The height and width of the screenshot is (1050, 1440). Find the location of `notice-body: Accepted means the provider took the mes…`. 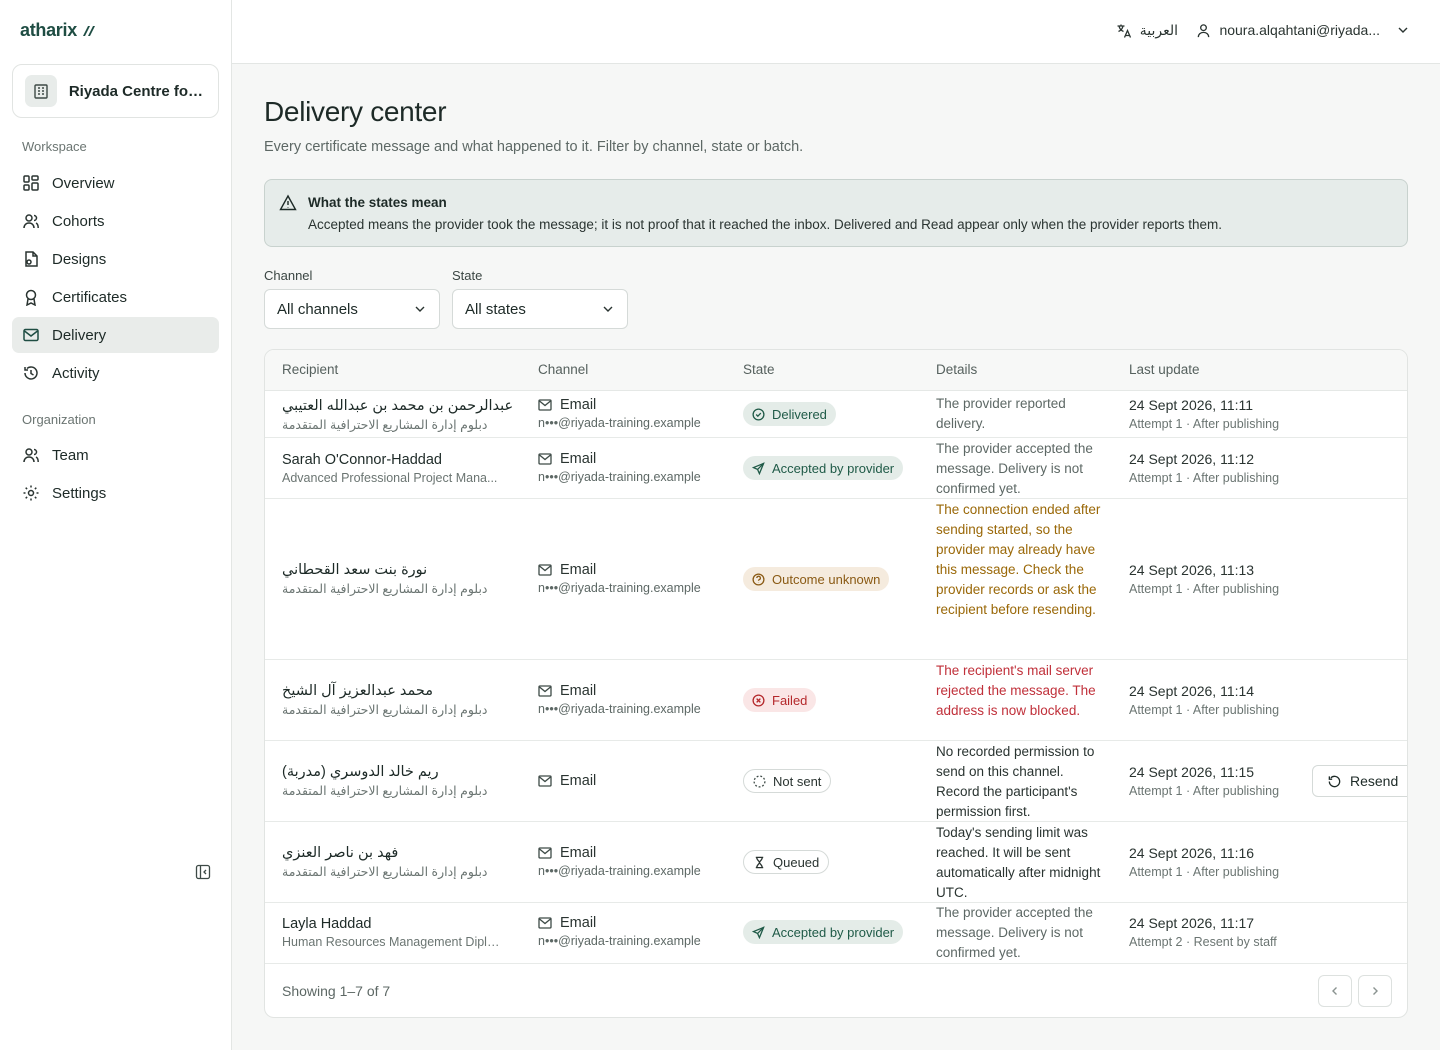

notice-body: Accepted means the provider took the mes… is located at coordinates (765, 224).